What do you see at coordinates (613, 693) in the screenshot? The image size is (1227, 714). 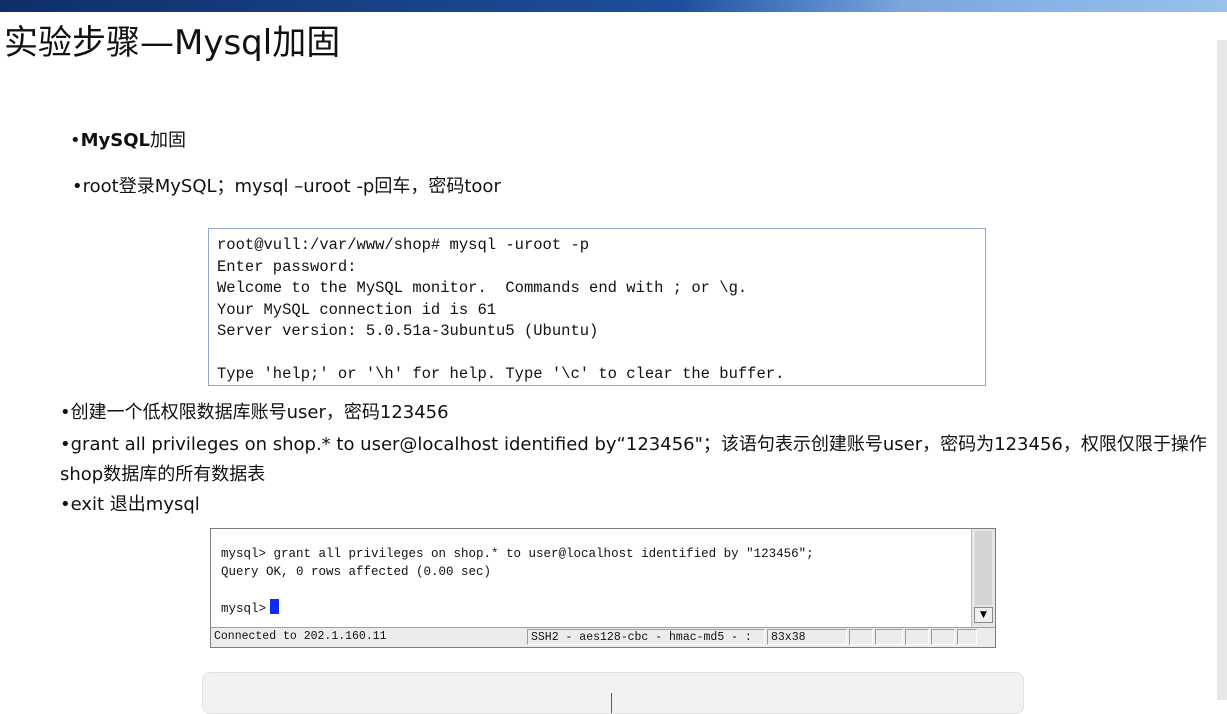 I see `bottom-panel` at bounding box center [613, 693].